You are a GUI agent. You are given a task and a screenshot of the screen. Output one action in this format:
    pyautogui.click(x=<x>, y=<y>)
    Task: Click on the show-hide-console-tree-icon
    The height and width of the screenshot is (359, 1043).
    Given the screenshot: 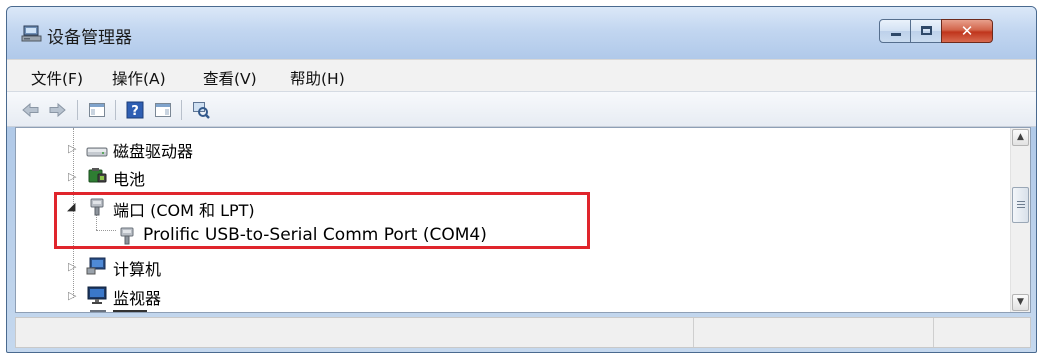 What is the action you would take?
    pyautogui.click(x=97, y=110)
    